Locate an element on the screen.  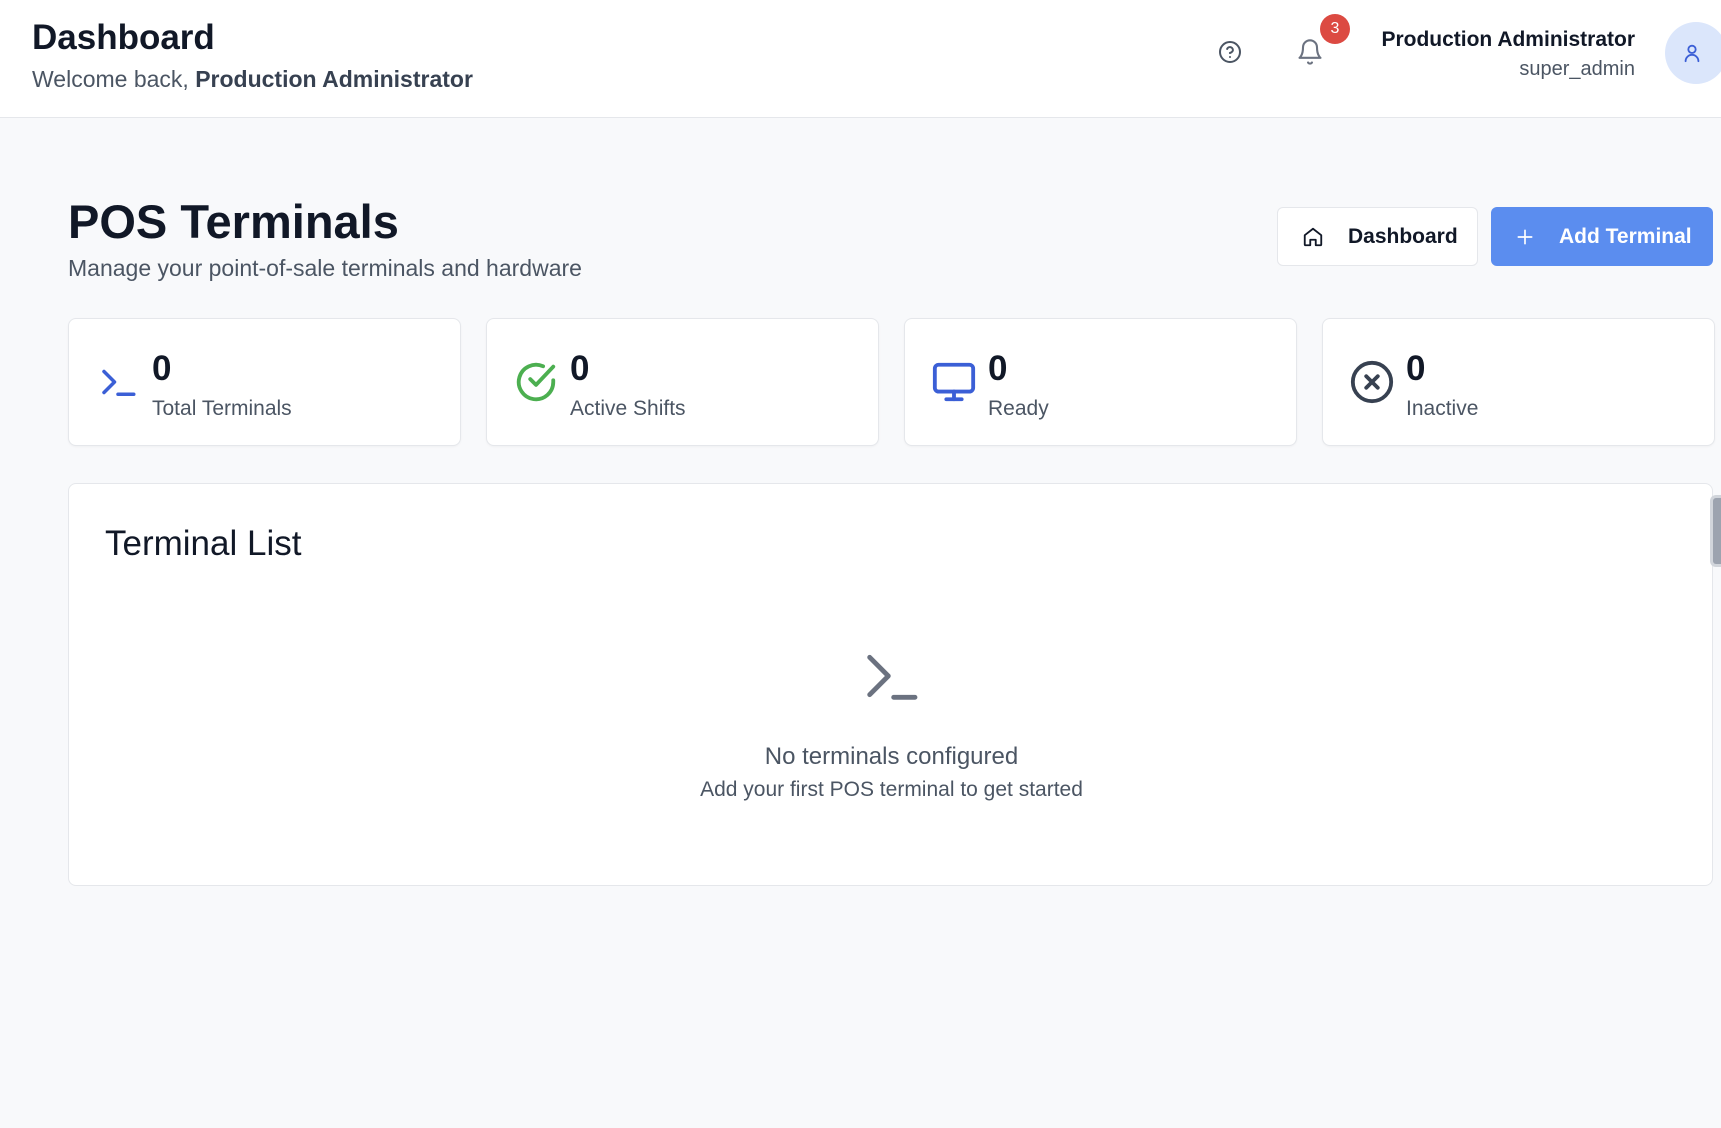
user-icon is located at coordinates (1692, 53).